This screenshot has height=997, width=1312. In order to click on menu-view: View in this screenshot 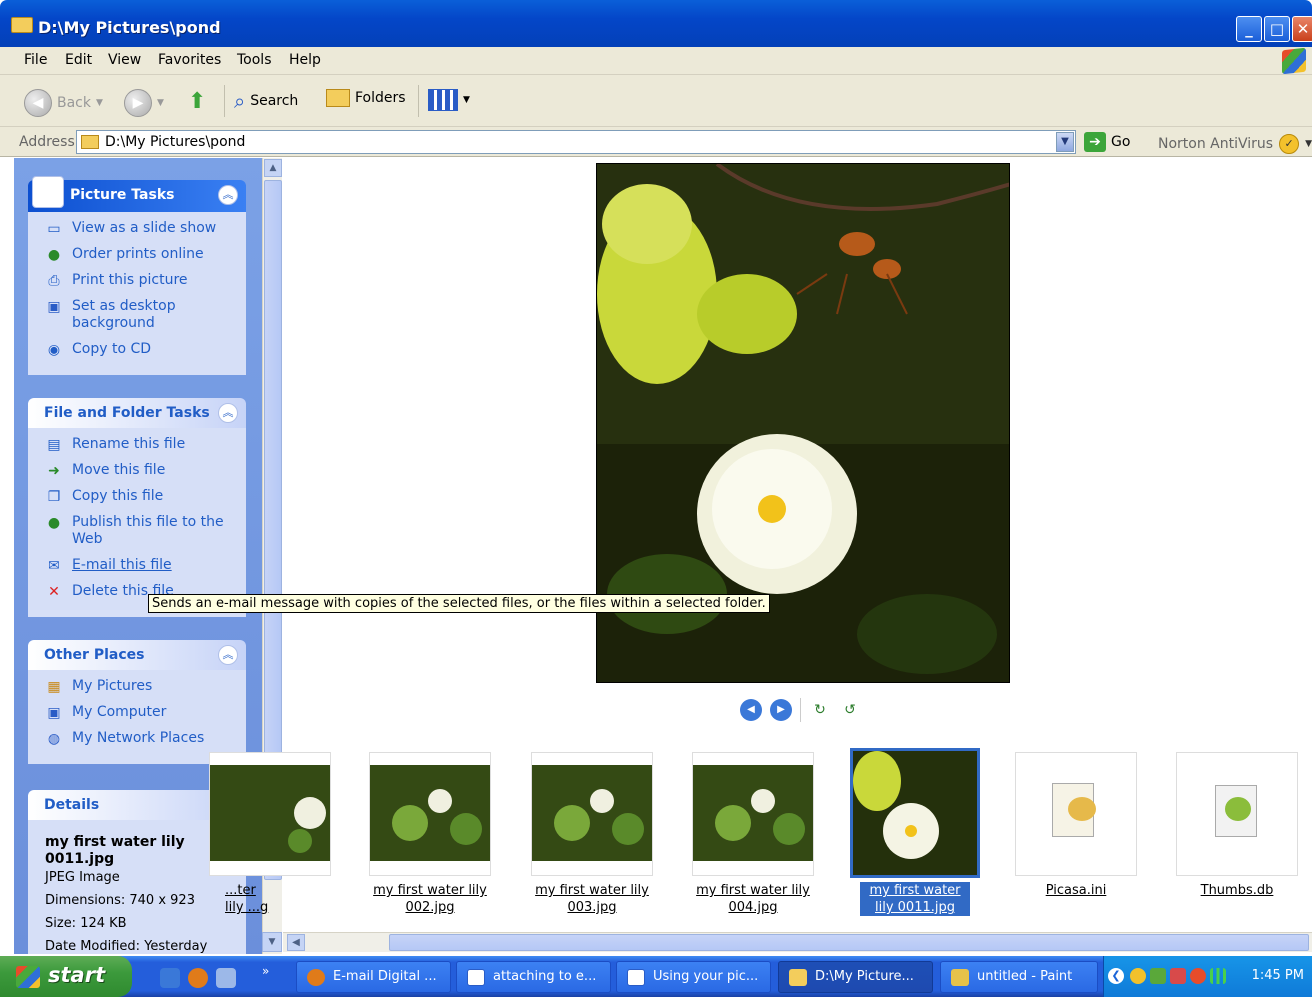, I will do `click(124, 60)`.